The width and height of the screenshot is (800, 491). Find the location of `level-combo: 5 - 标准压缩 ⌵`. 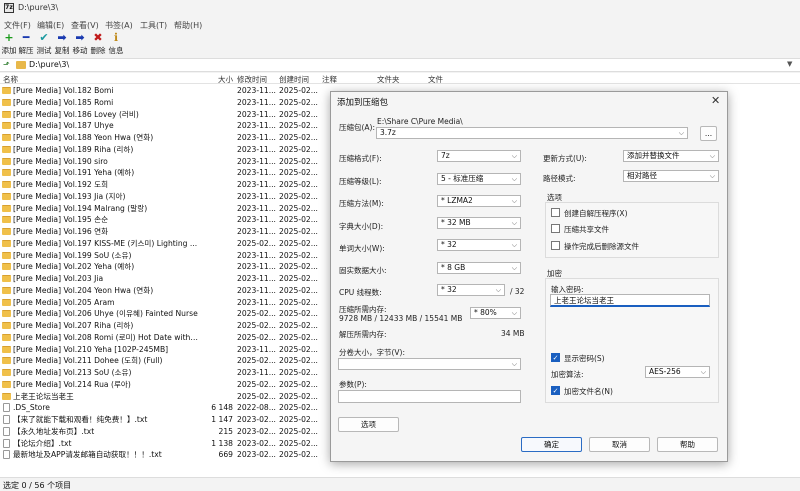

level-combo: 5 - 标准压缩 ⌵ is located at coordinates (479, 179).